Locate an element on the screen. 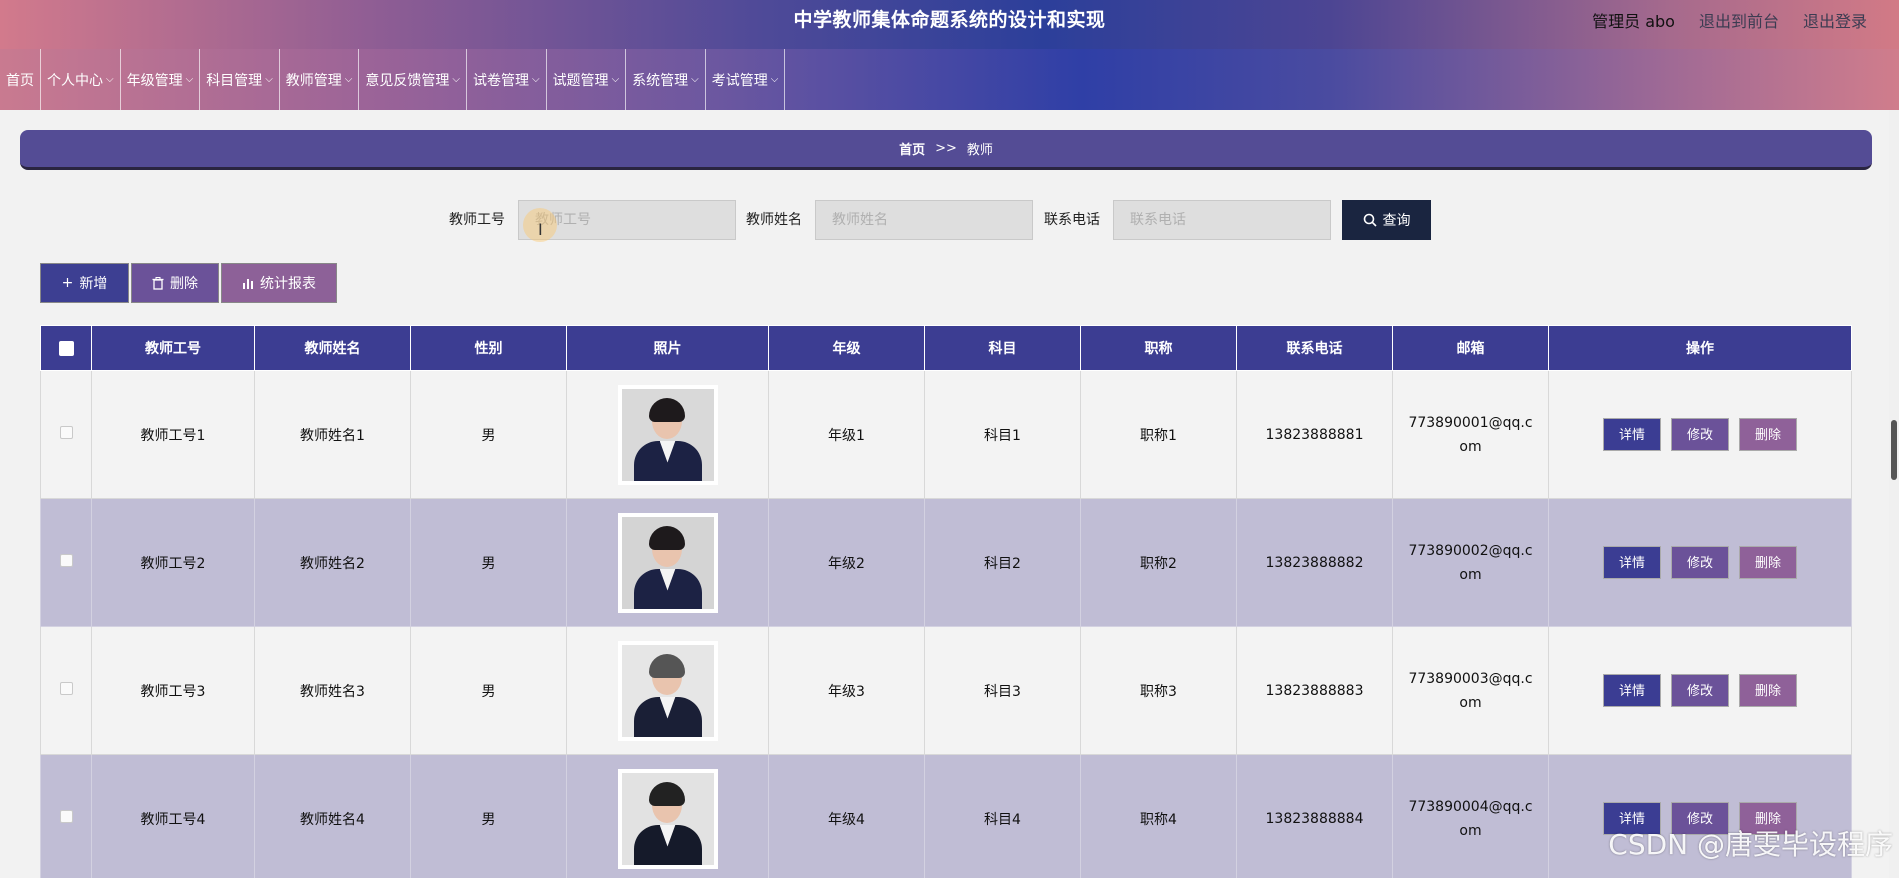 This screenshot has width=1899, height=878. nav-item-8: 系统管理 ⌵ is located at coordinates (666, 79).